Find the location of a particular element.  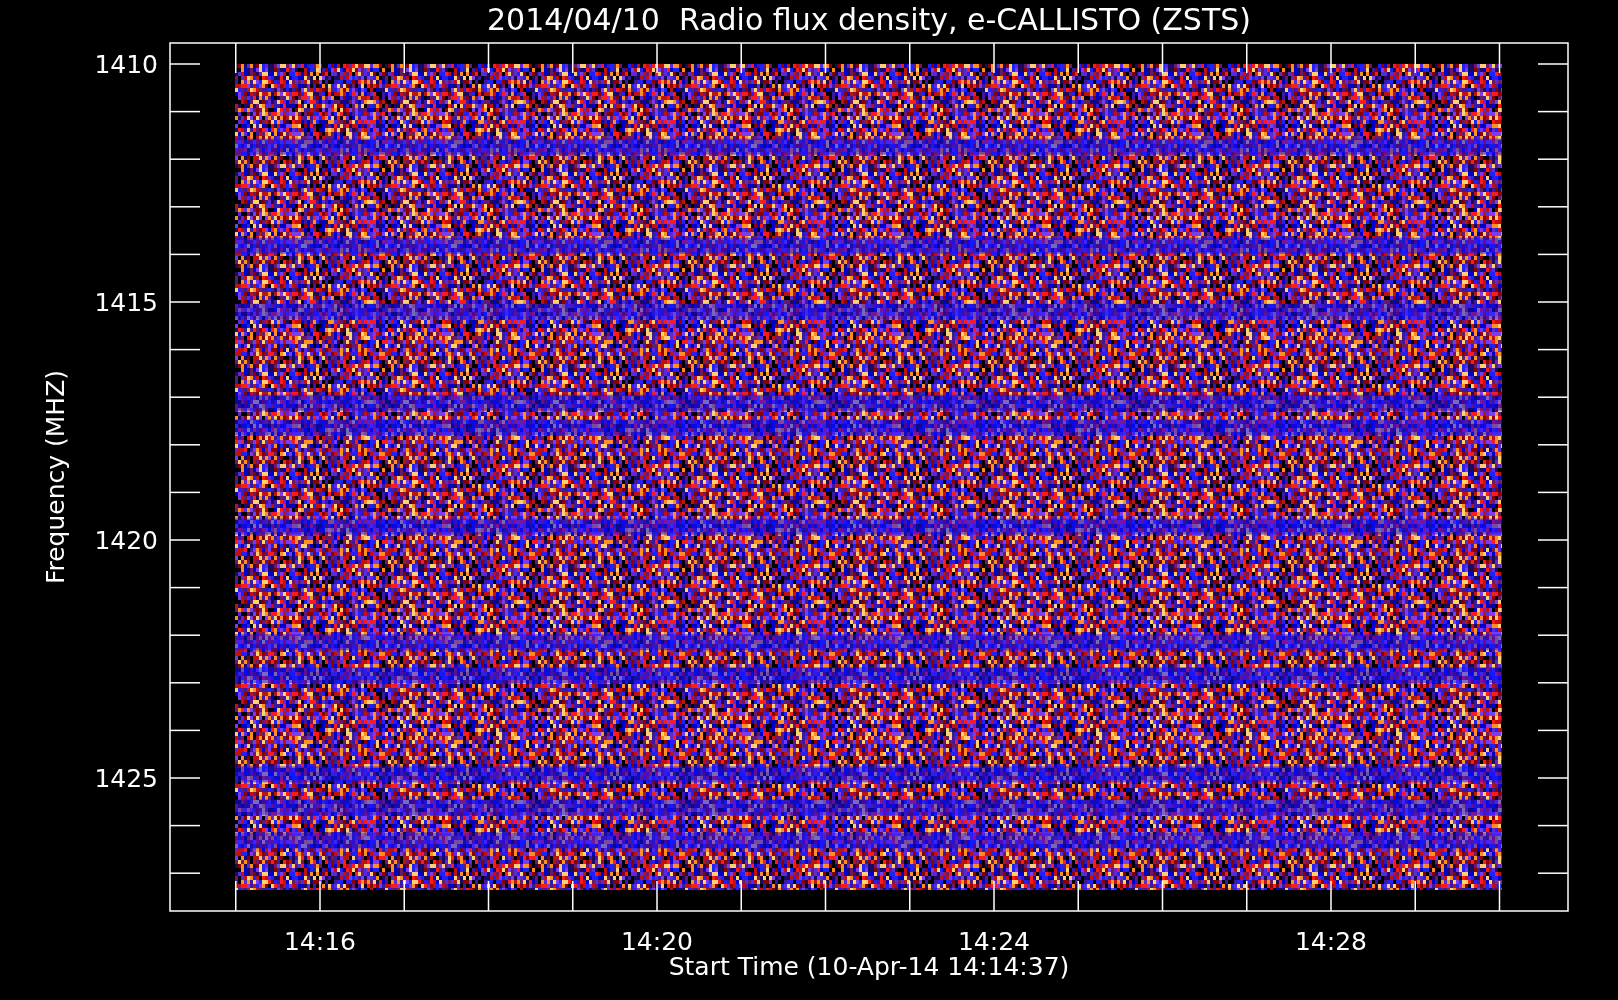

tick-label: 1425 is located at coordinates (126, 778).